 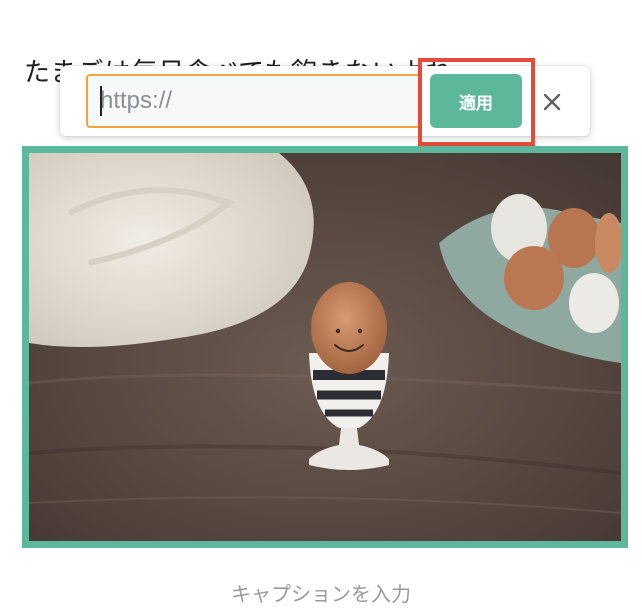 What do you see at coordinates (254, 101) in the screenshot?
I see `url-input` at bounding box center [254, 101].